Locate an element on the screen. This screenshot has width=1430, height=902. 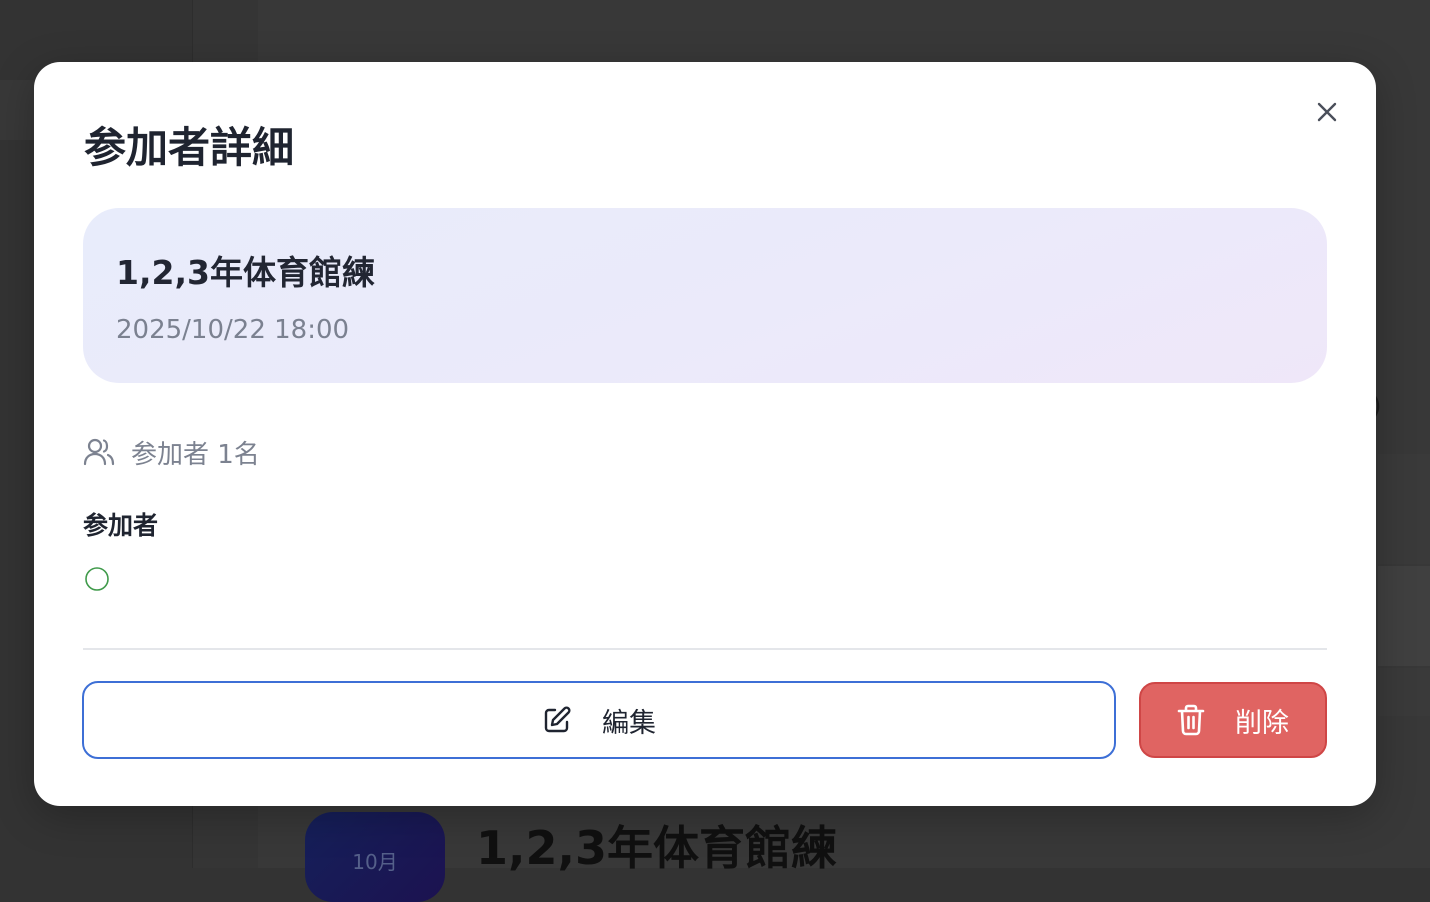
close-icon is located at coordinates (1327, 112).